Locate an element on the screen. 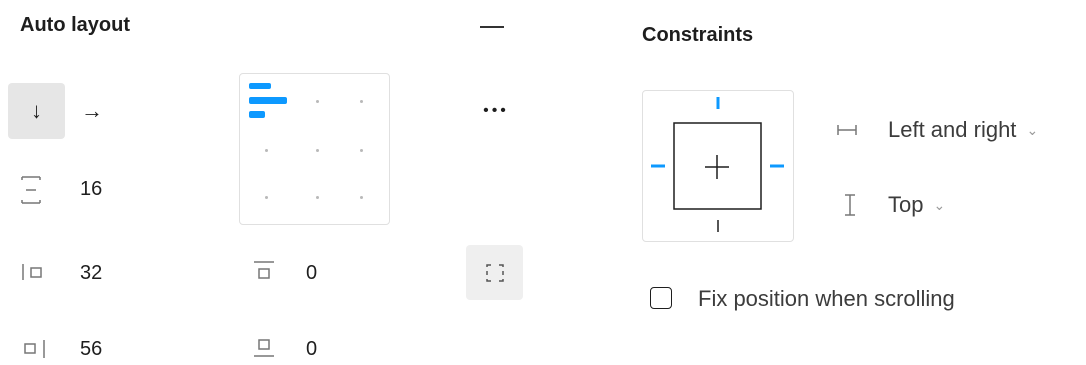 This screenshot has width=1086, height=365. more-icon: ••• is located at coordinates (496, 110).